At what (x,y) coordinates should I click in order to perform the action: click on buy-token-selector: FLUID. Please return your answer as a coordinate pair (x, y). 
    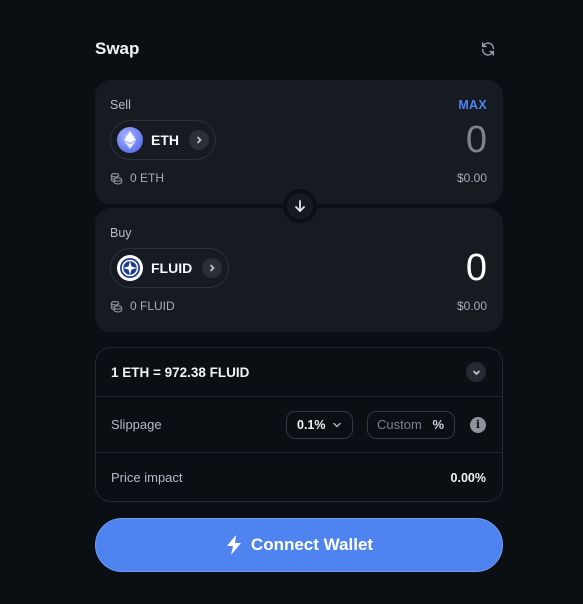
    Looking at the image, I should click on (170, 268).